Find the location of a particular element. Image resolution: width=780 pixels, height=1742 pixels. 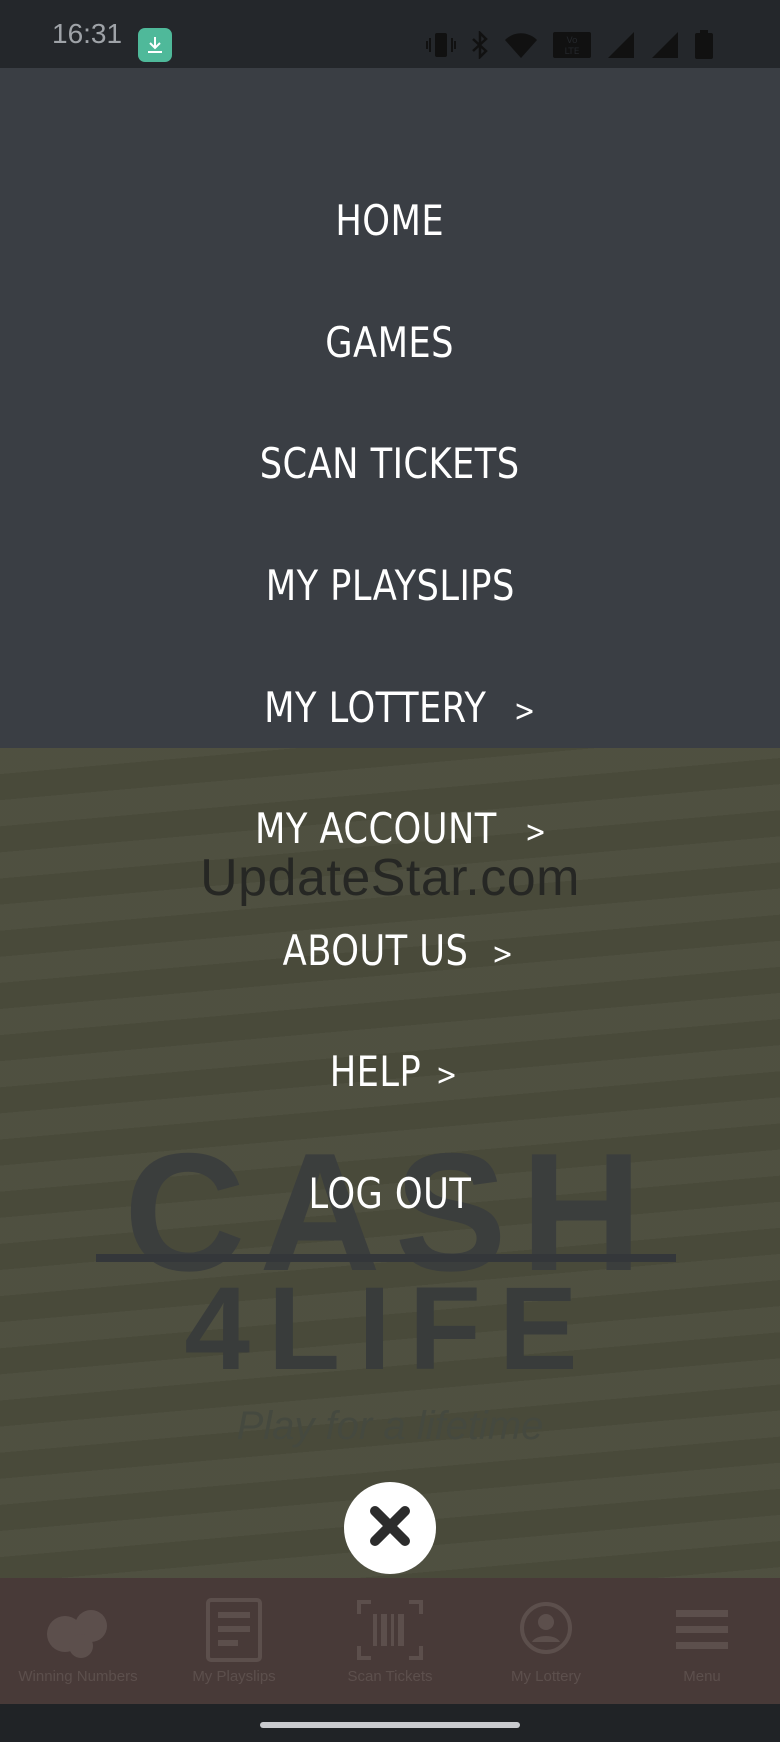

menu-item-games: GAMES is located at coordinates (389, 343).